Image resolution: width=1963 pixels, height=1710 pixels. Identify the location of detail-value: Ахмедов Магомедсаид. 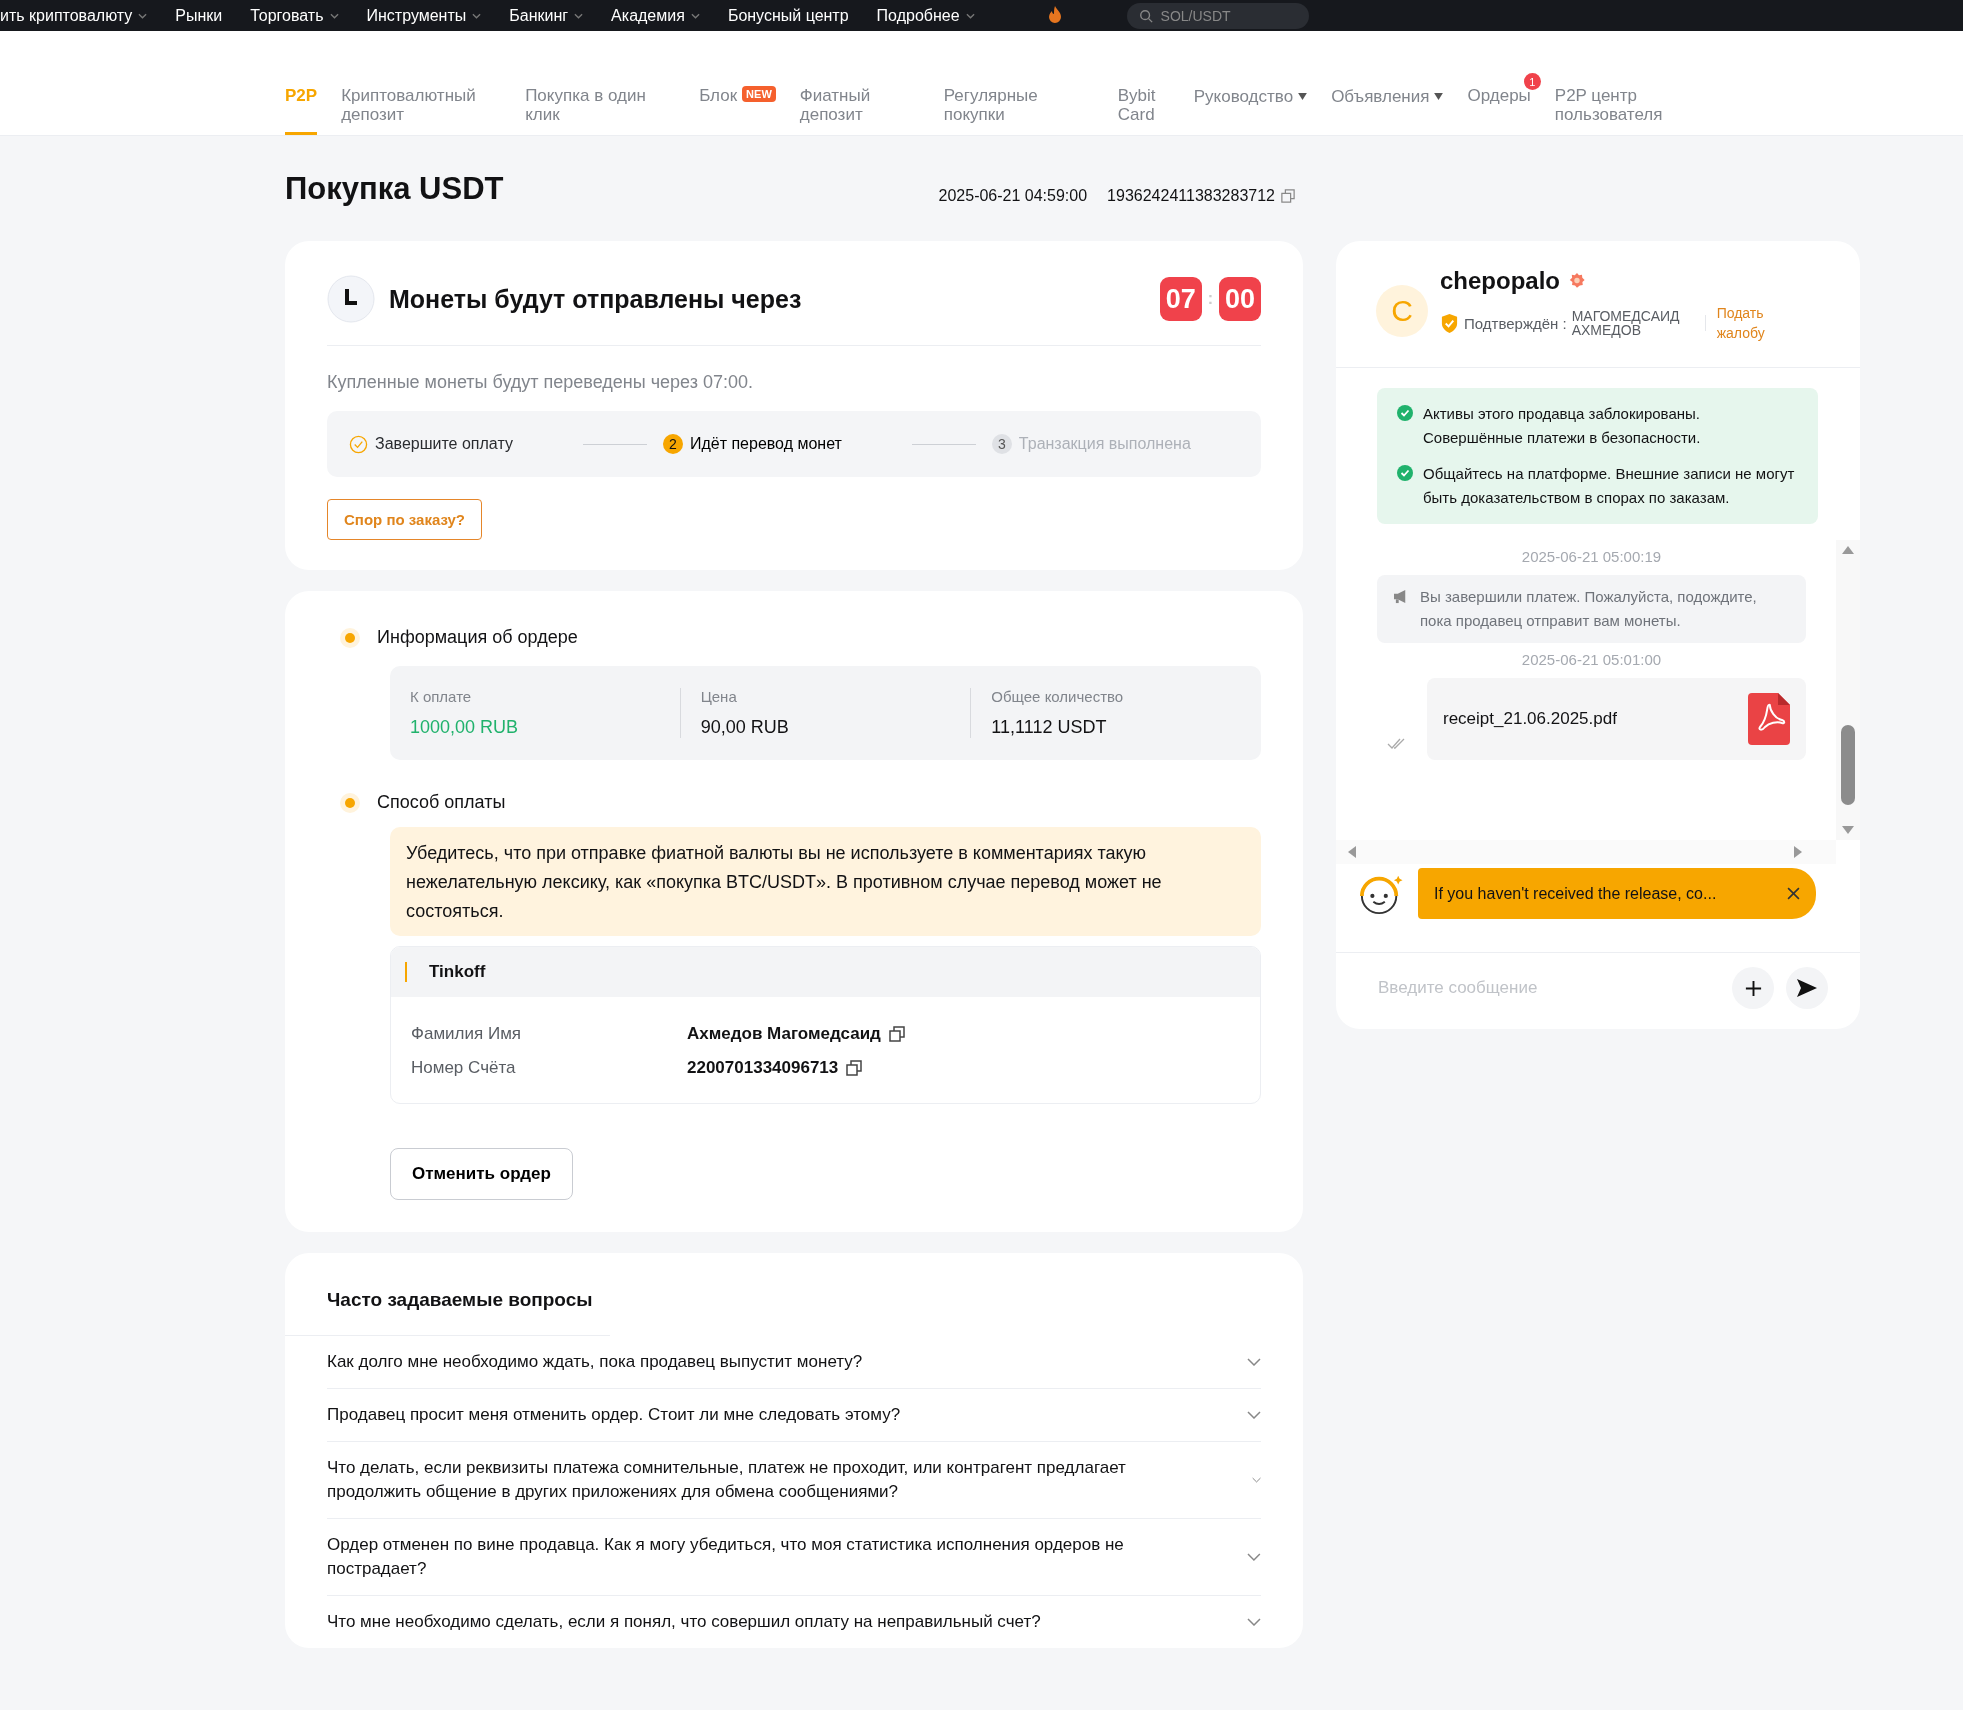
(784, 1034).